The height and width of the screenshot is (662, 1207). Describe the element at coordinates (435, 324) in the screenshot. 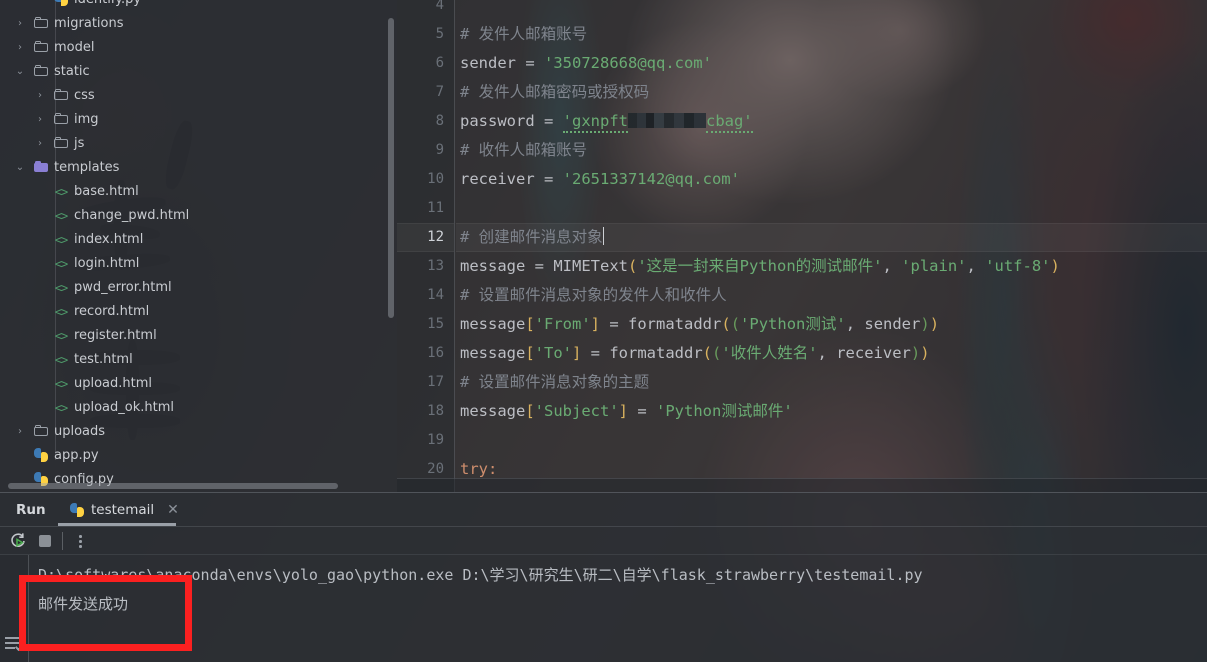

I see `line-number: 15` at that location.